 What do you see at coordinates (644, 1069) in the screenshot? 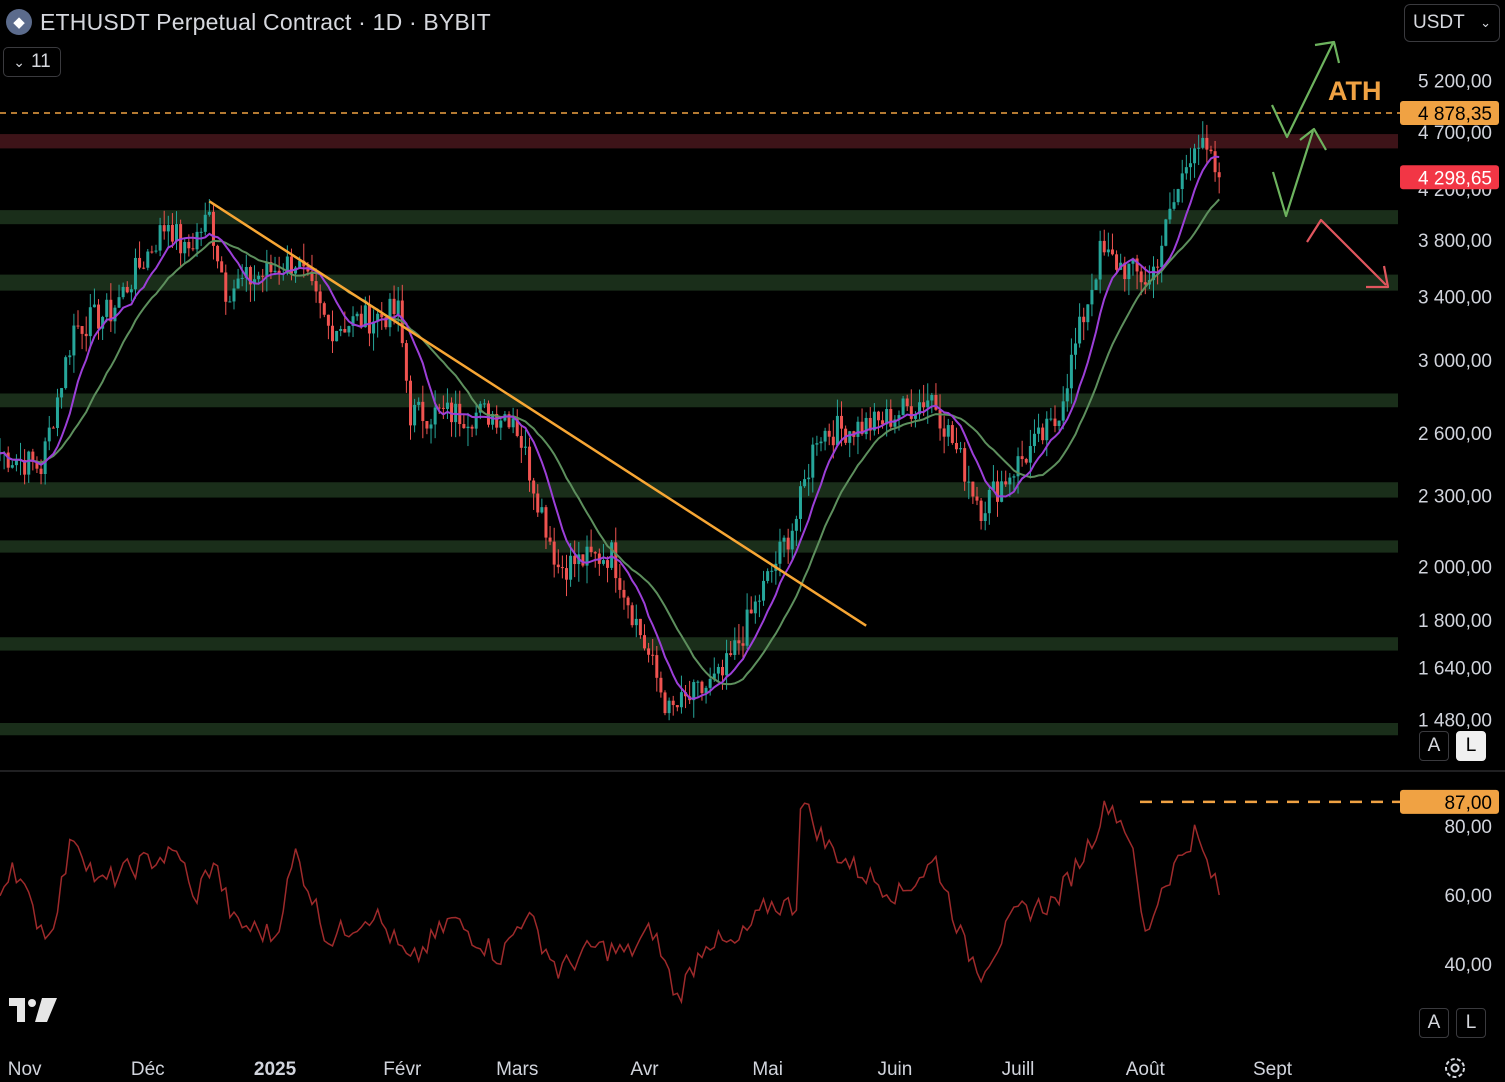
I see `time-tick-label: Avr` at bounding box center [644, 1069].